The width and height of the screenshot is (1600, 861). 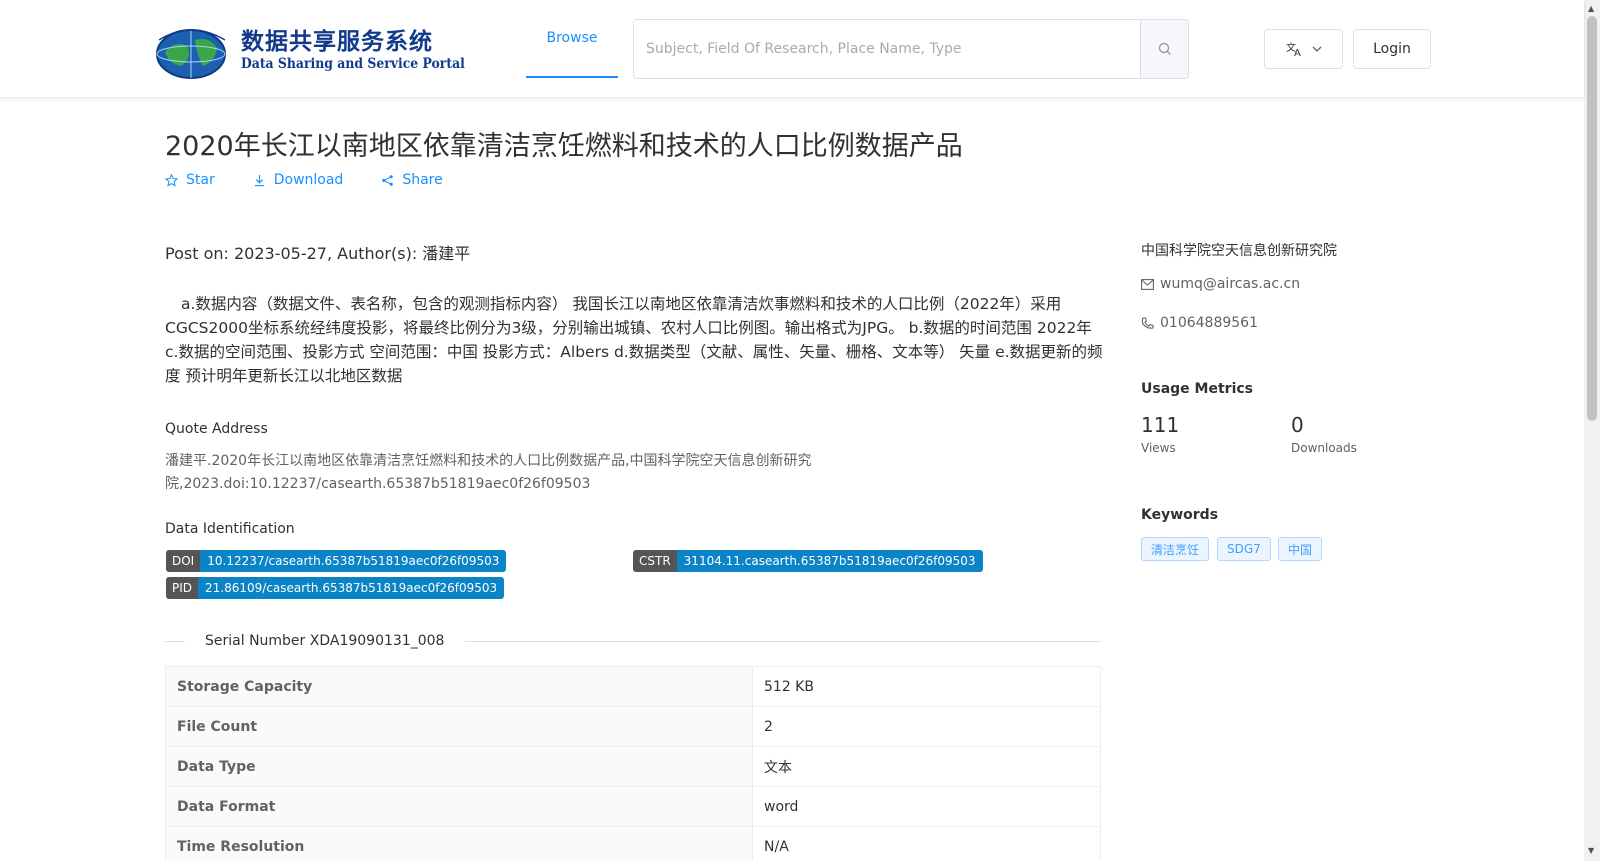 I want to click on property-value: 2, so click(x=926, y=726).